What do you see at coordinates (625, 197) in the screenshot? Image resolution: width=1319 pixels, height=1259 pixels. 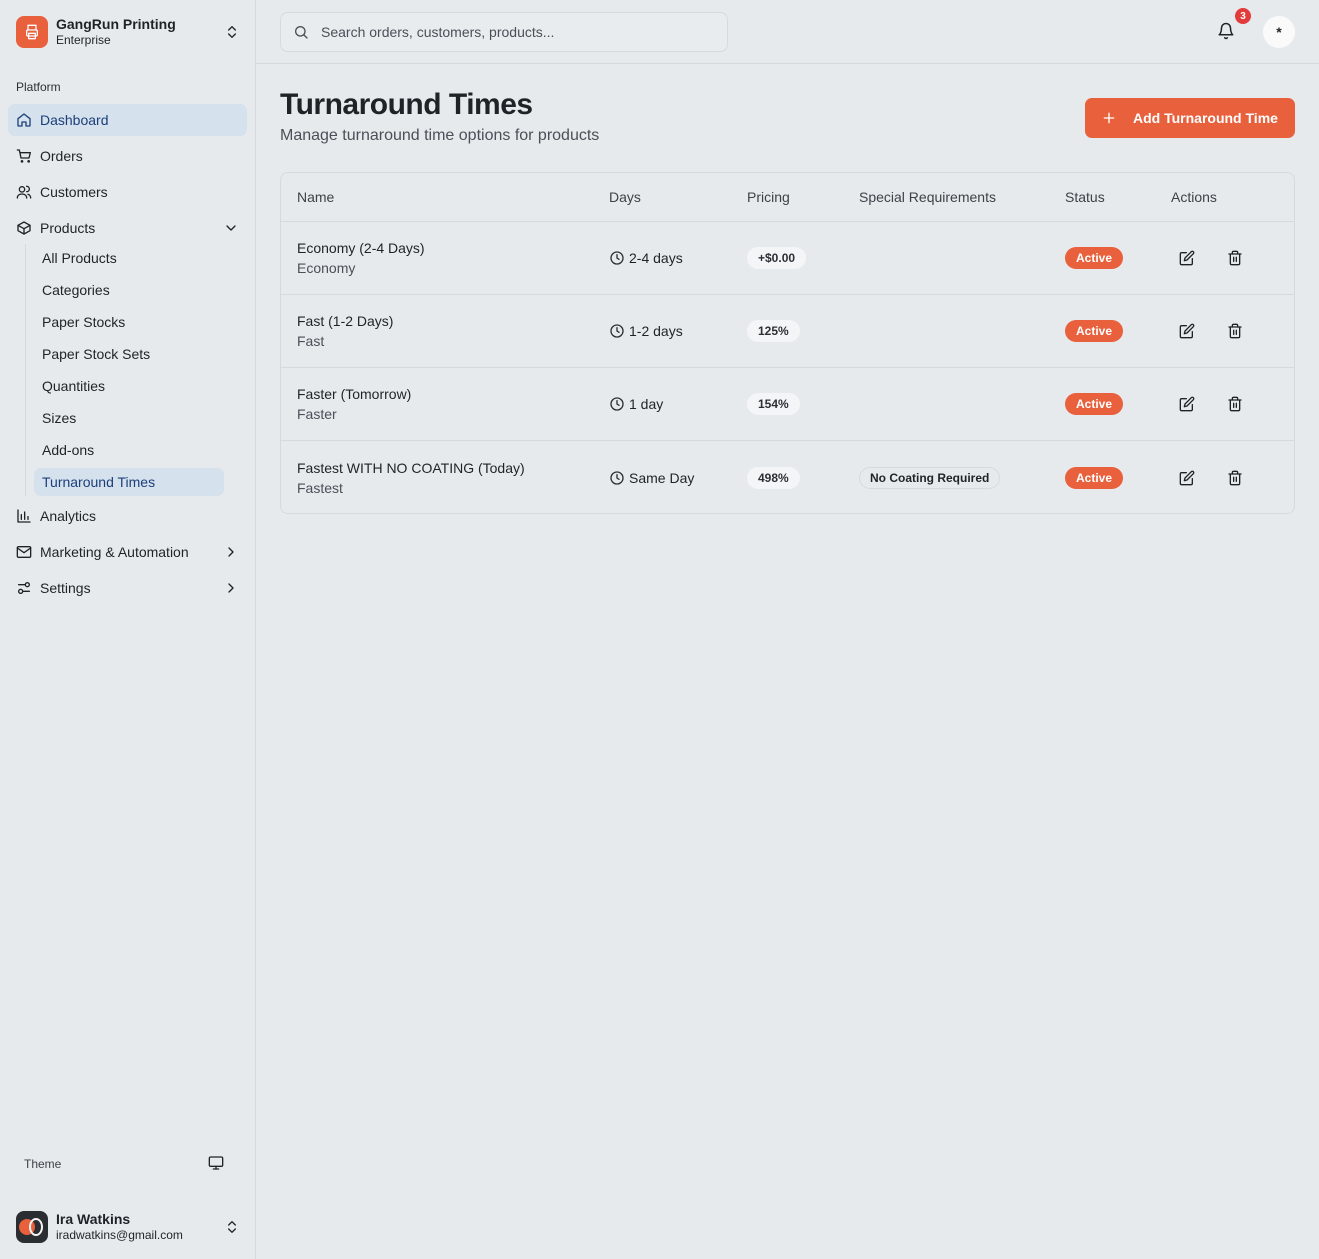 I see `column-header-days: Days` at bounding box center [625, 197].